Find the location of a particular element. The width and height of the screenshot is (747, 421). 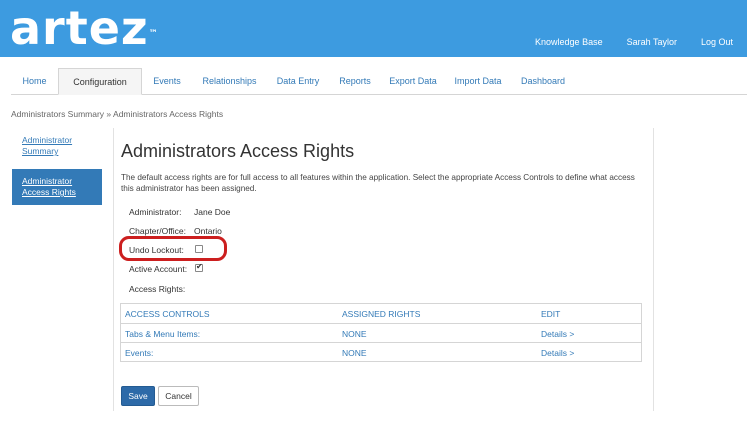

table-row: Tabs & Menu Items: NONE Details > is located at coordinates (381, 332).